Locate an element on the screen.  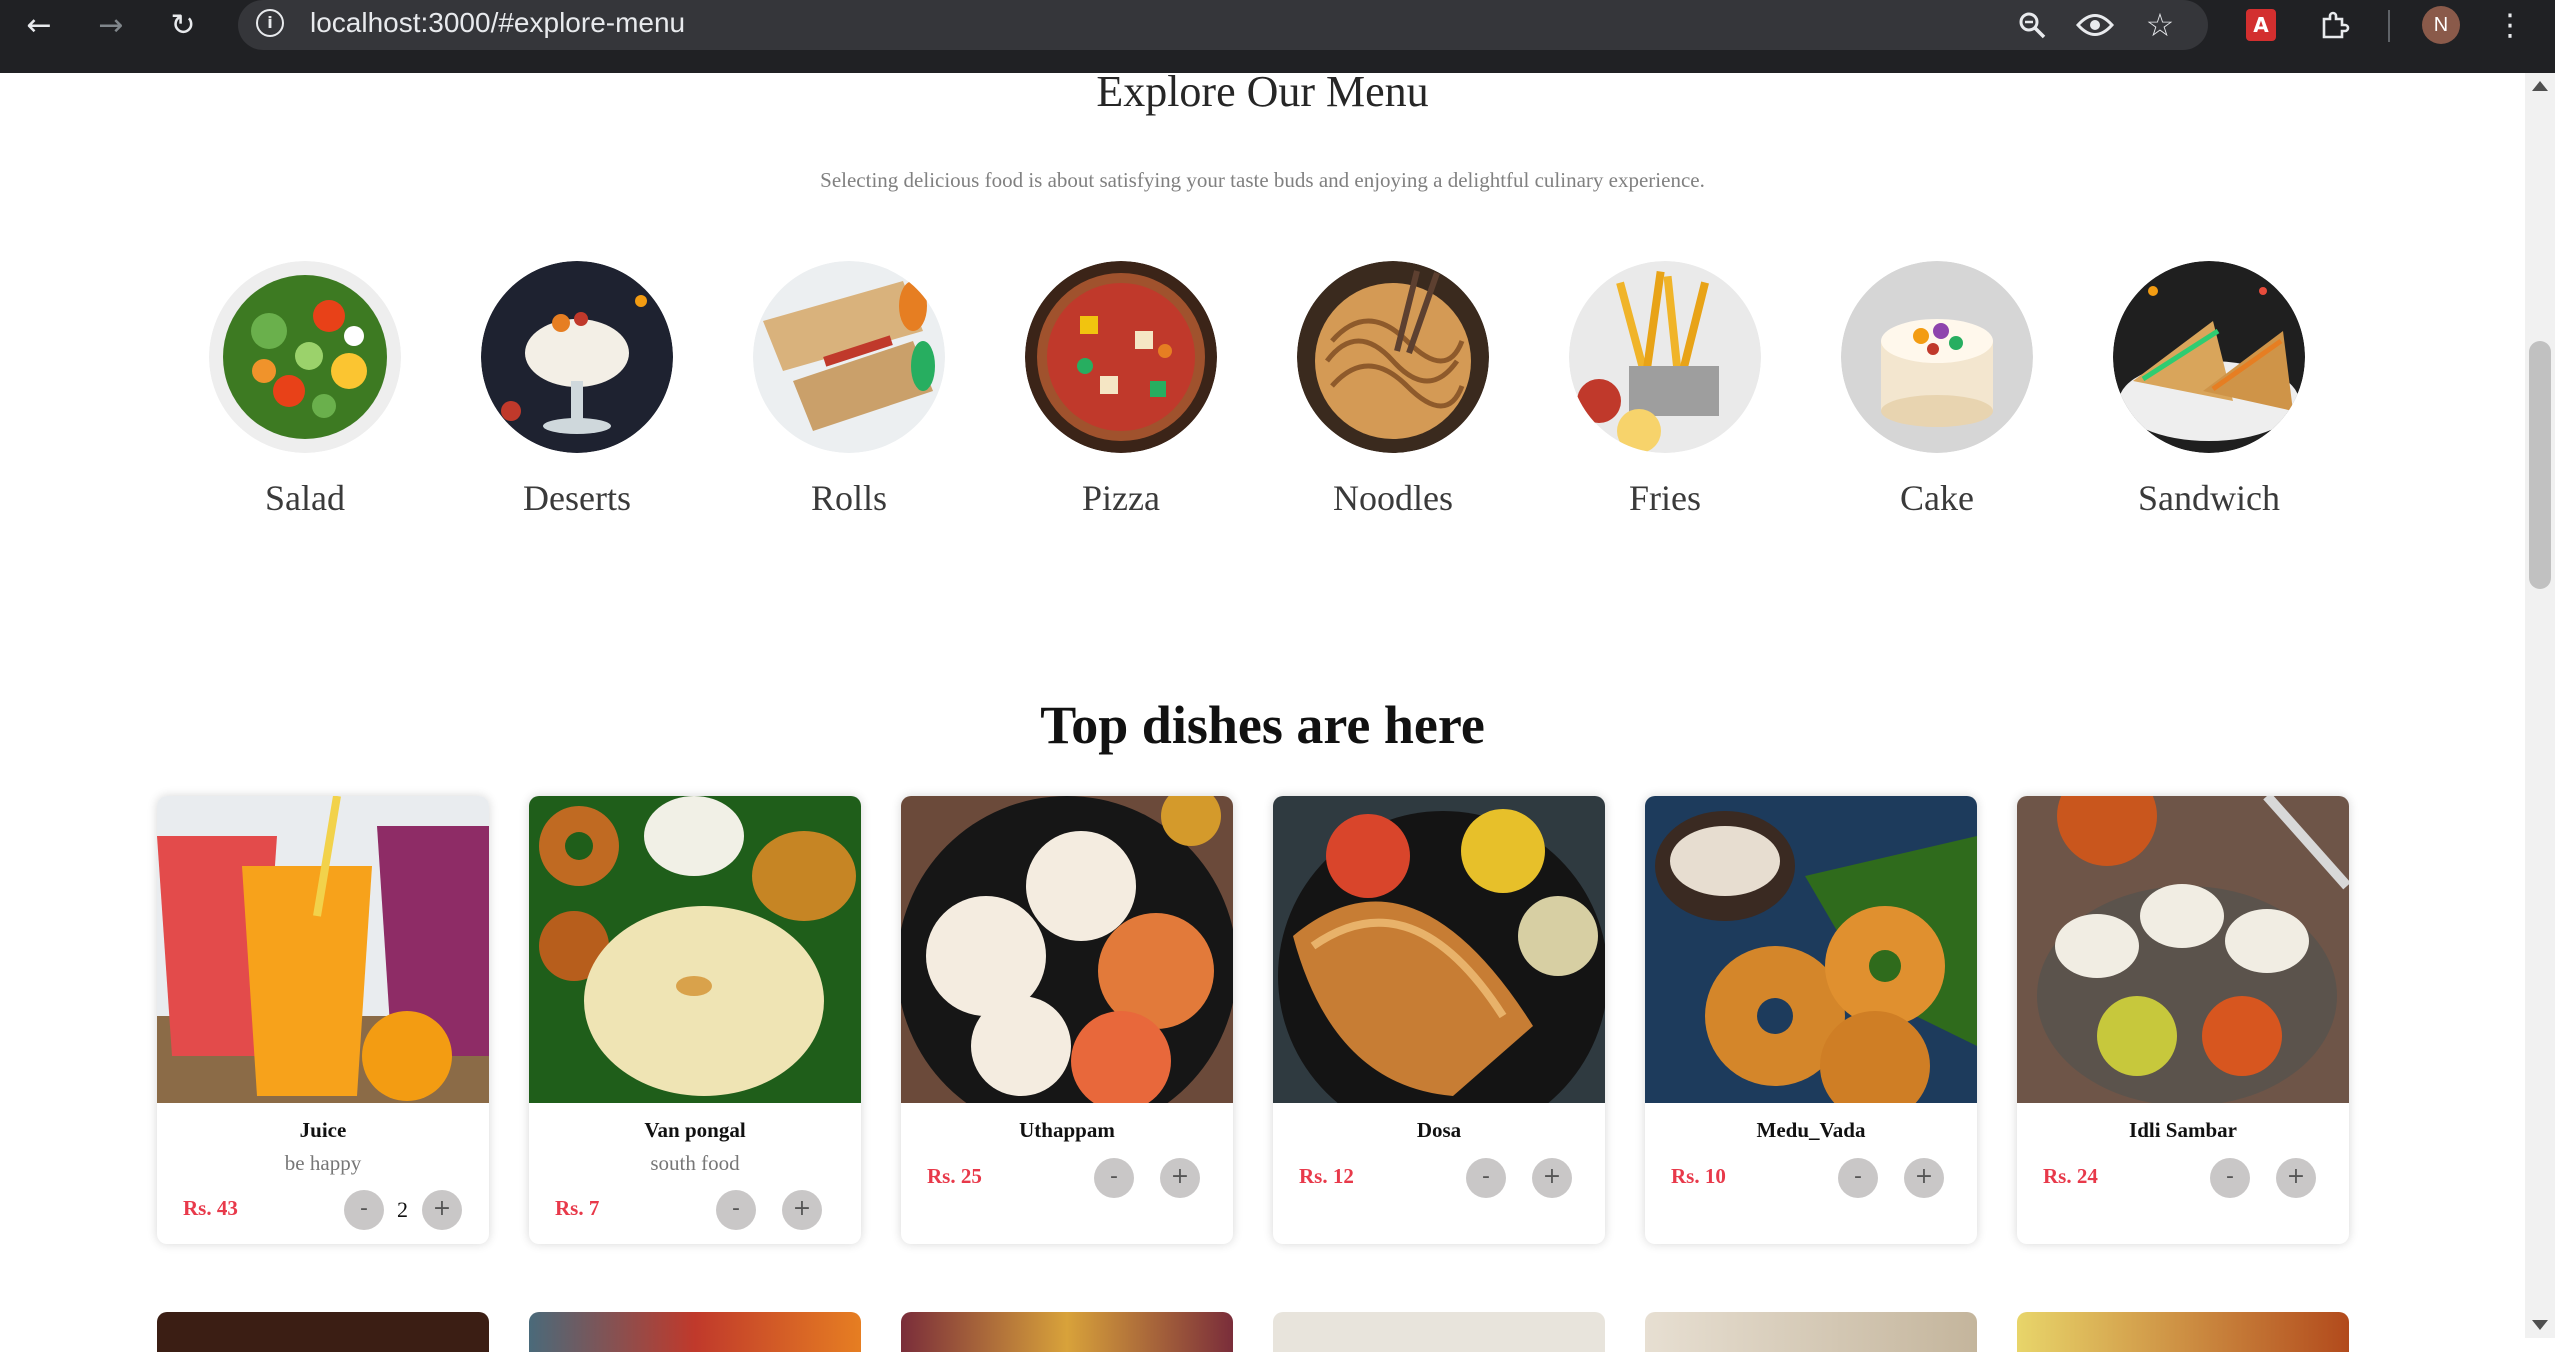
category-fries: Fries is located at coordinates (1665, 390).